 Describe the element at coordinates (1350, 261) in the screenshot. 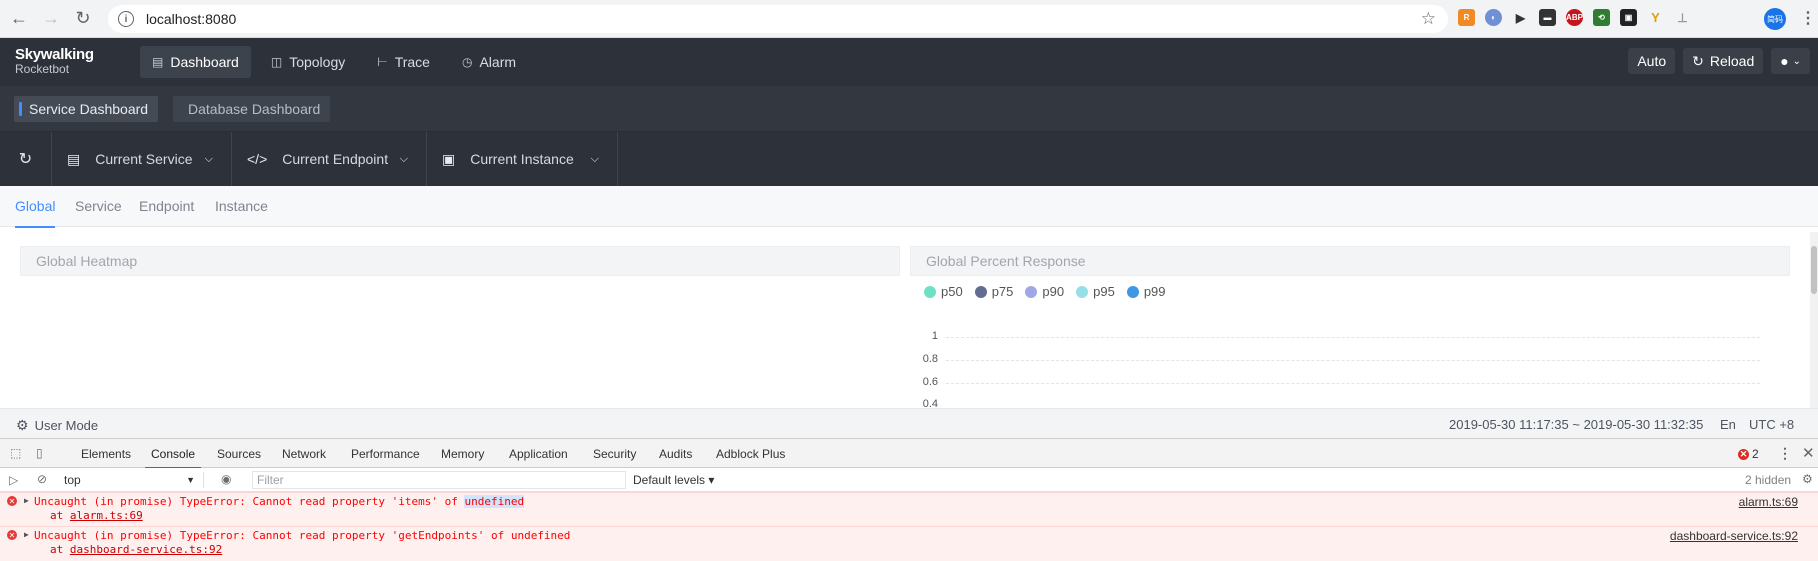

I see `percent-response-panel-title: Global Percent Response` at that location.